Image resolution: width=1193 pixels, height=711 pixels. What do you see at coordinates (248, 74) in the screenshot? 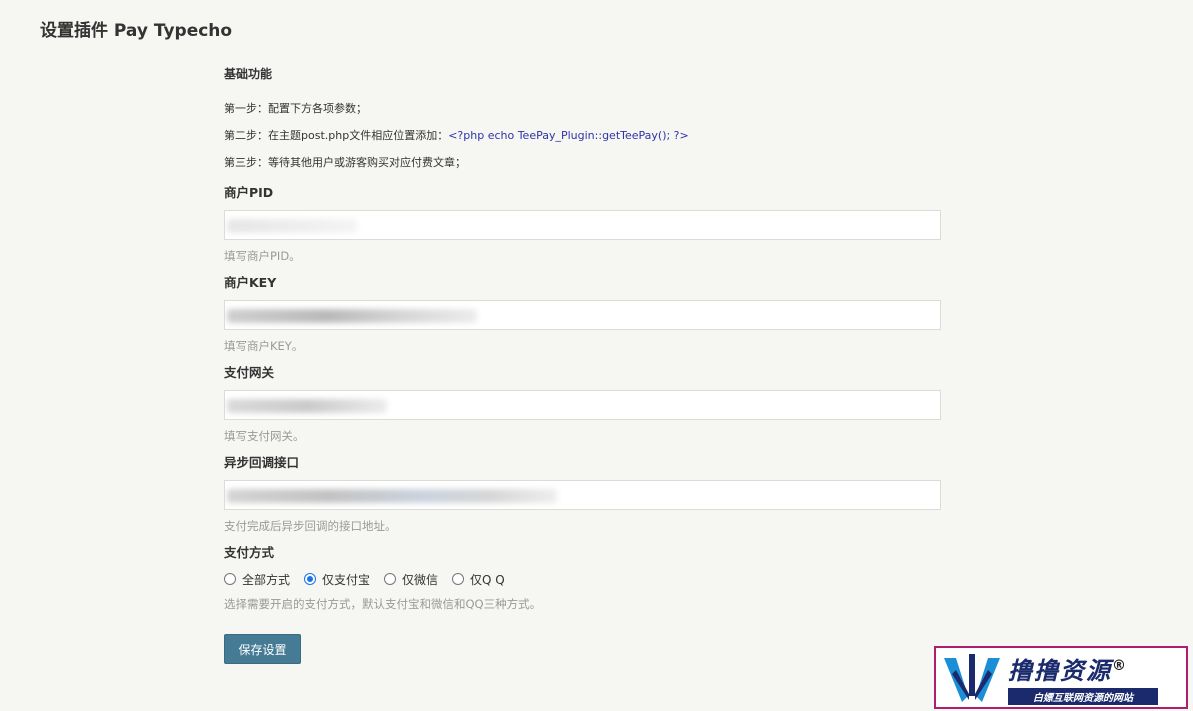
I see `section-title-basic: 基础功能` at bounding box center [248, 74].